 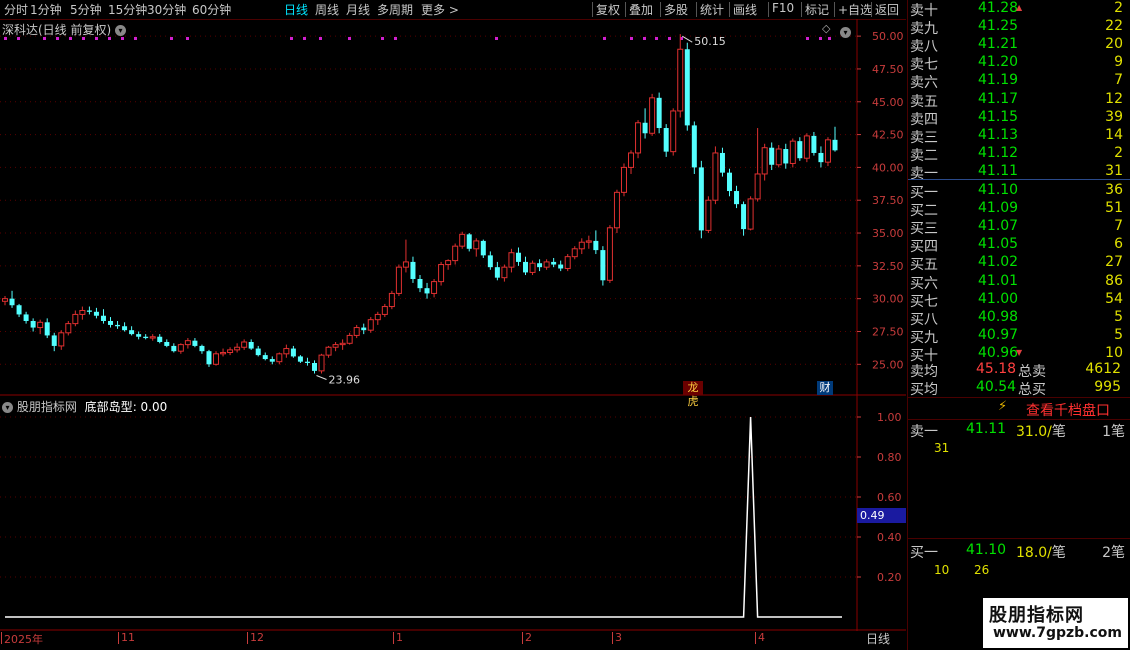 I want to click on sell-row-1: 卖十 41.28 2 ▲, so click(x=1017, y=9).